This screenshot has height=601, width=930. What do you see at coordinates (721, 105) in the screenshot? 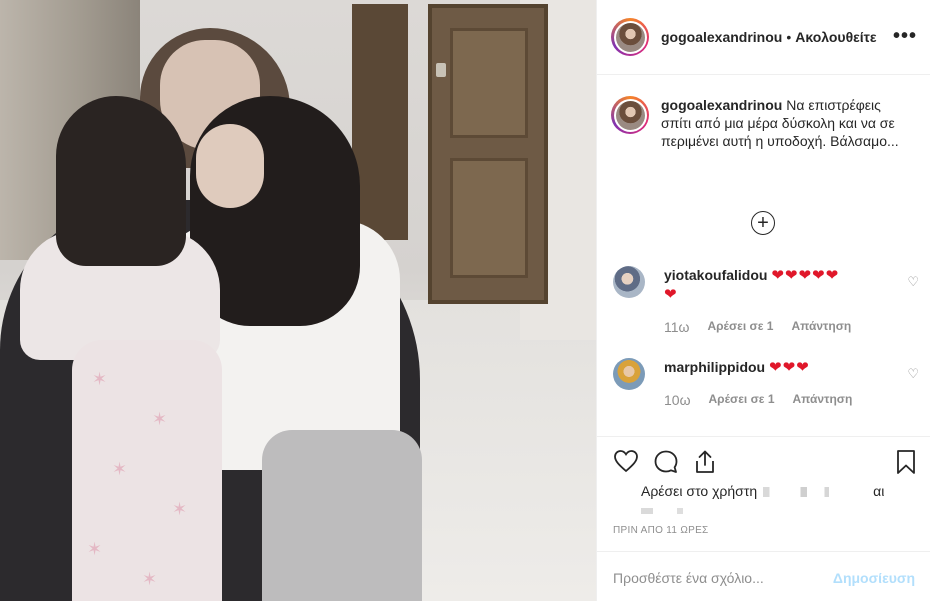
I see `caption-username-link: gogoalexandrinou` at bounding box center [721, 105].